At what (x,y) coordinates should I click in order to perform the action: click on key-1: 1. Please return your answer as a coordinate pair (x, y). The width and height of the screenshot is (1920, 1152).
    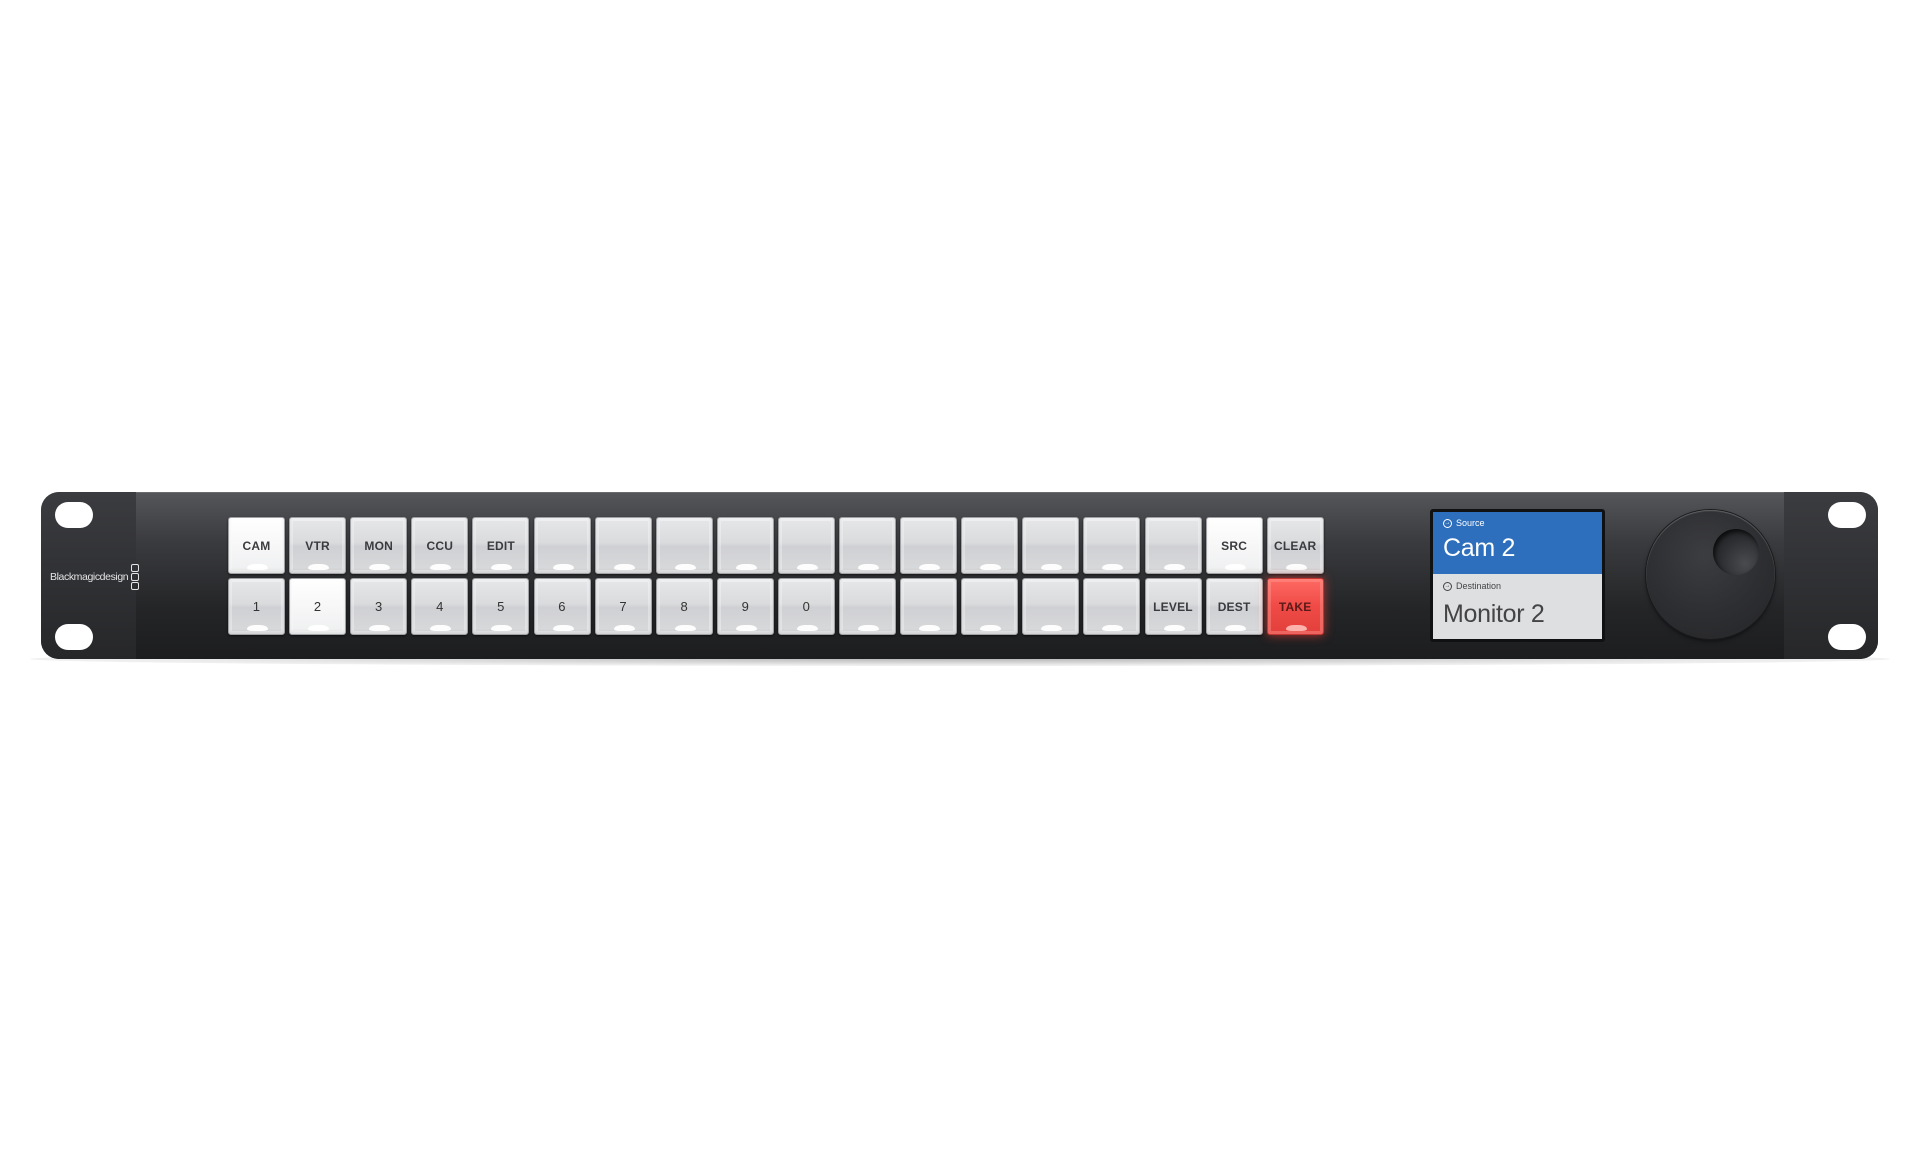
    Looking at the image, I should click on (256, 606).